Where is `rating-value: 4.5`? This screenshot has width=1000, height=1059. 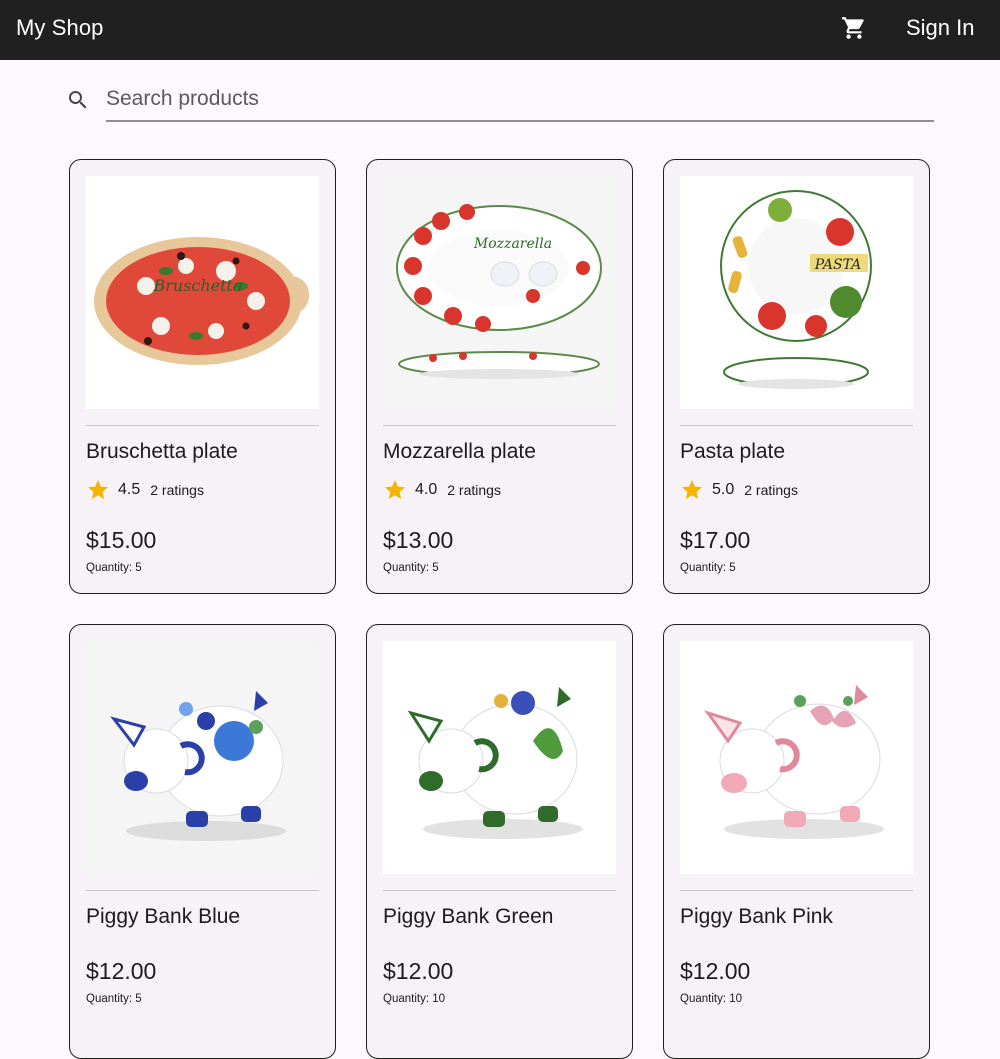 rating-value: 4.5 is located at coordinates (129, 489).